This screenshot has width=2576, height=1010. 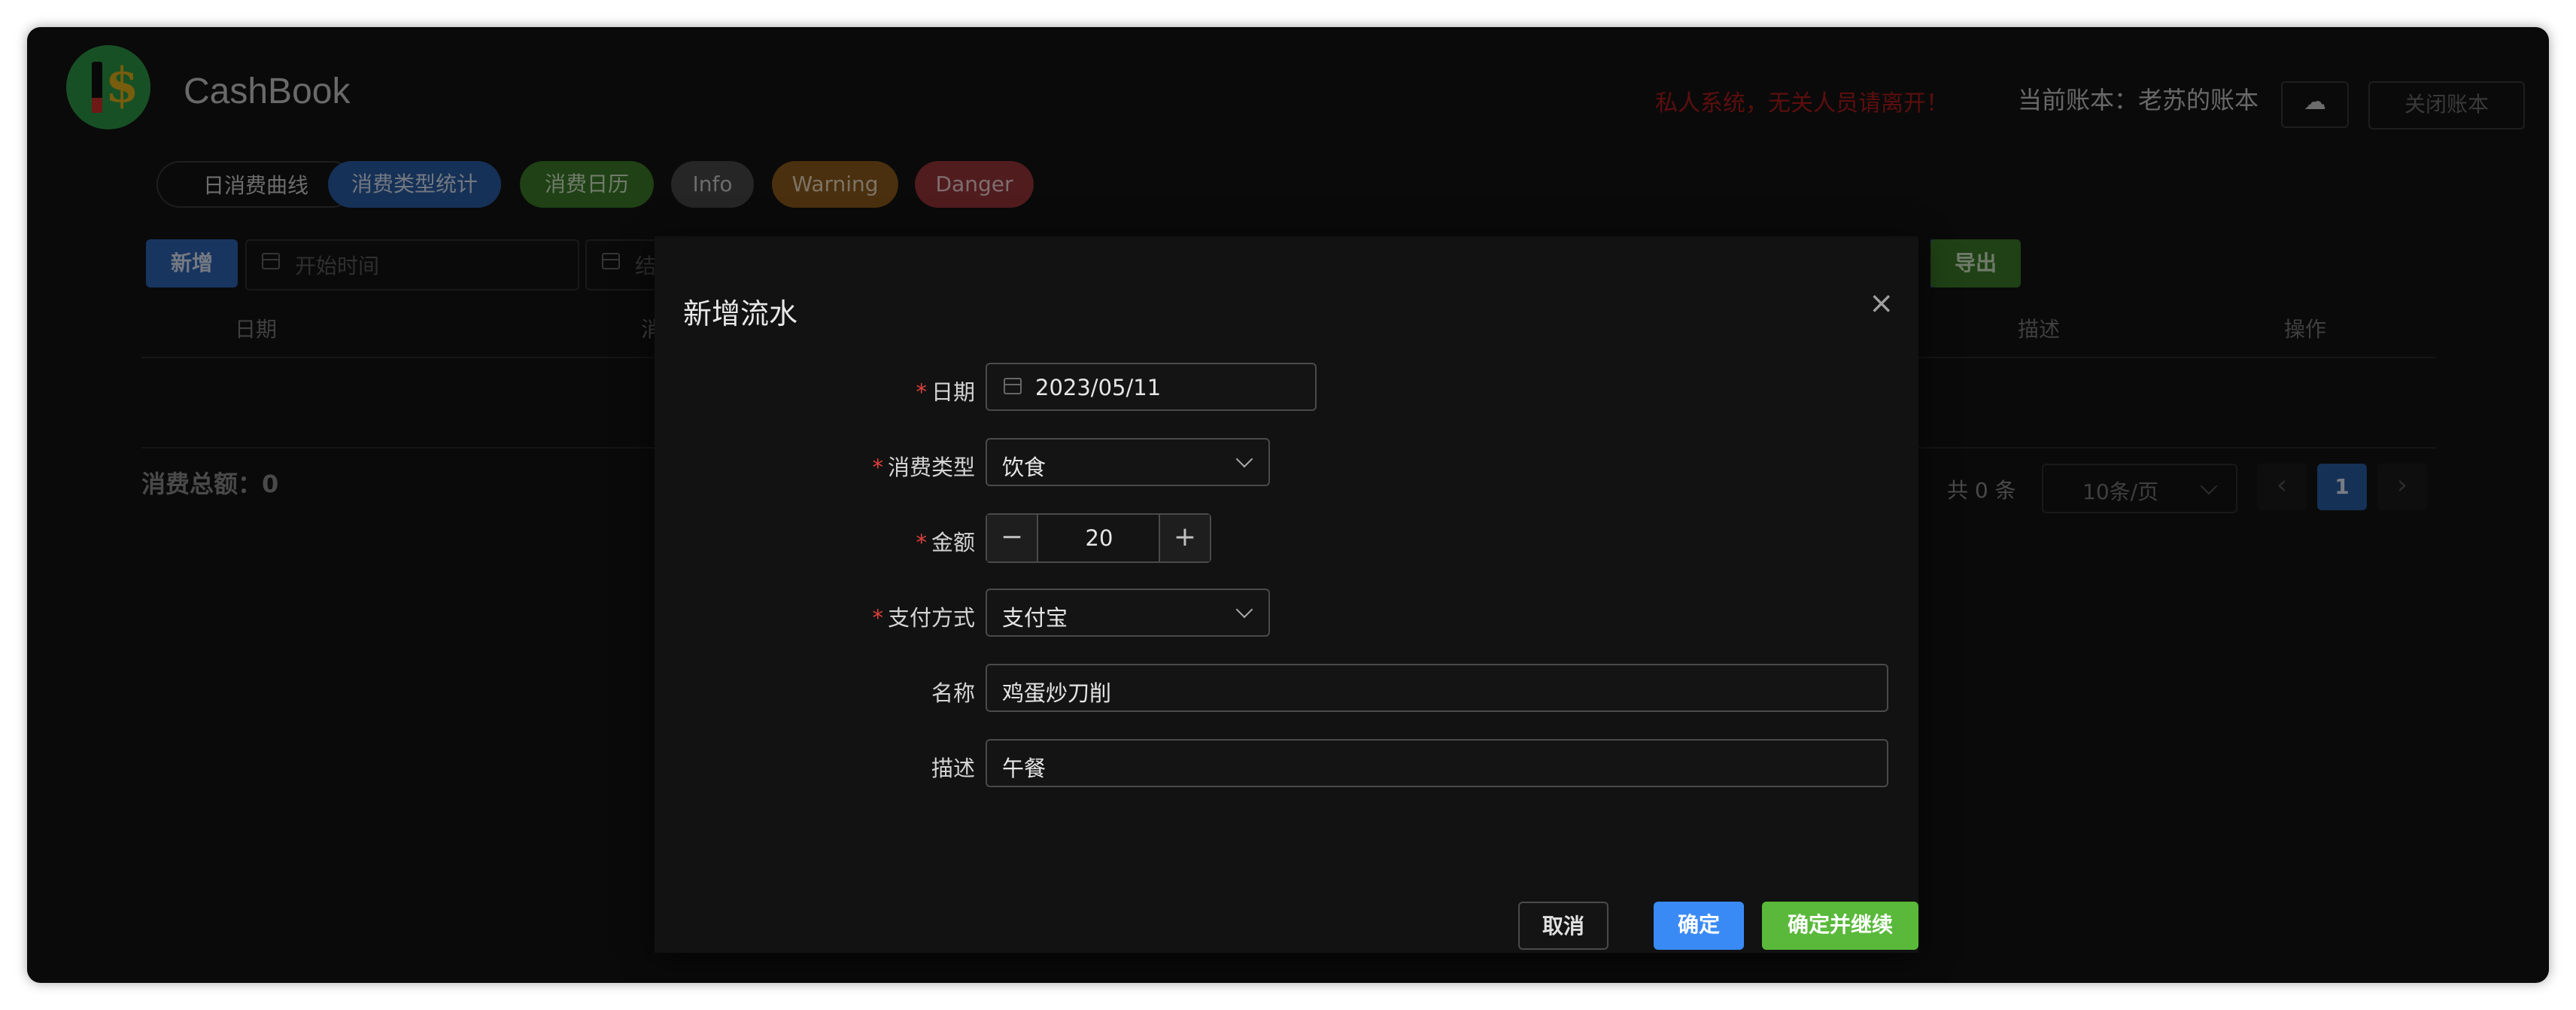 I want to click on amount-input: 20, so click(x=1099, y=538).